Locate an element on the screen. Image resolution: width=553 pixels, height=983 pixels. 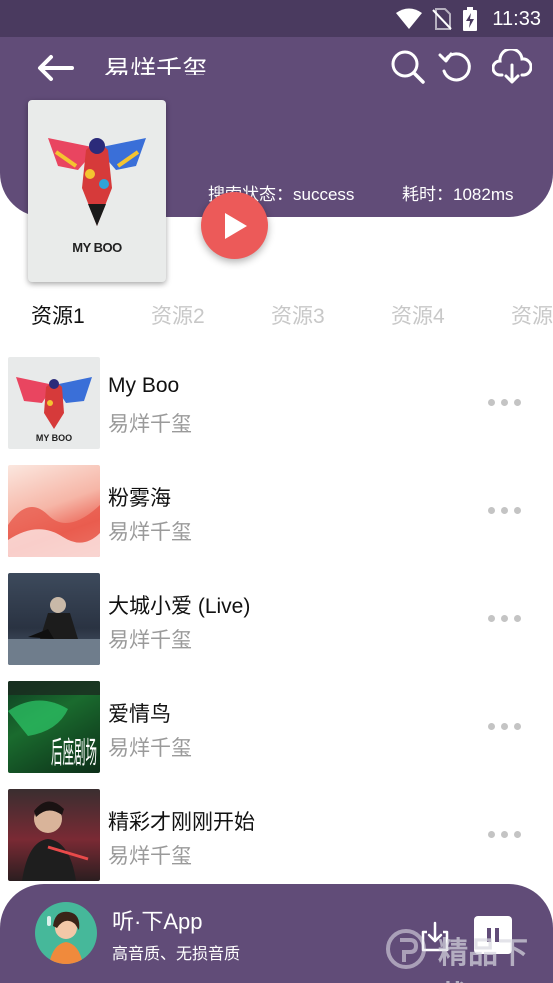
clock: 11:33 is located at coordinates (516, 18).